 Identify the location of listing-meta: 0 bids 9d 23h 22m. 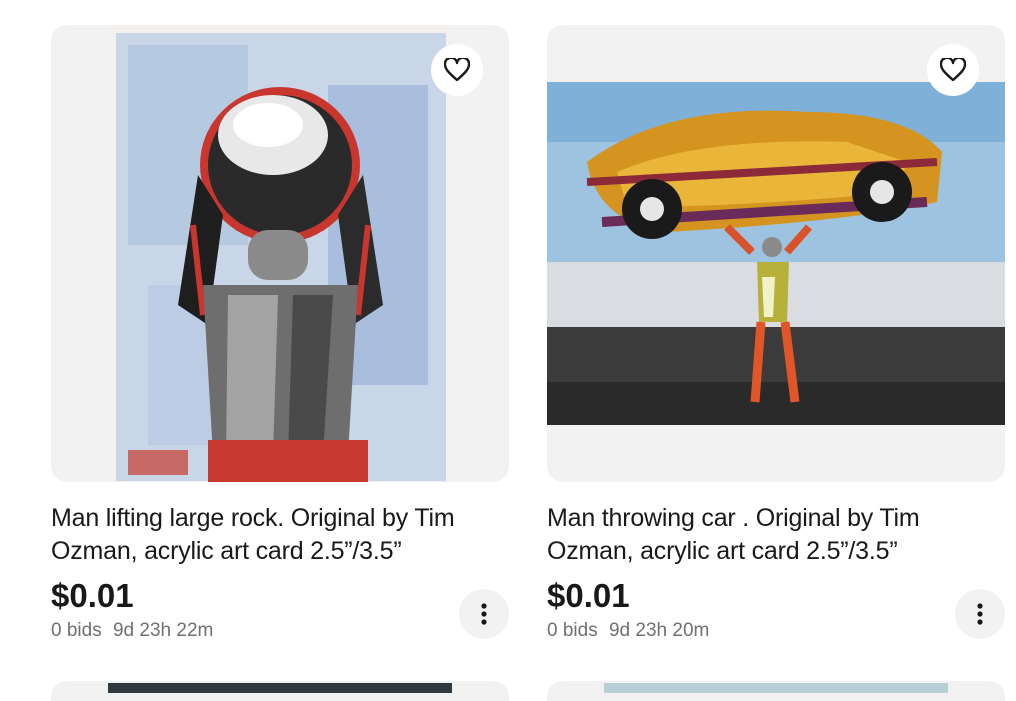
(280, 631).